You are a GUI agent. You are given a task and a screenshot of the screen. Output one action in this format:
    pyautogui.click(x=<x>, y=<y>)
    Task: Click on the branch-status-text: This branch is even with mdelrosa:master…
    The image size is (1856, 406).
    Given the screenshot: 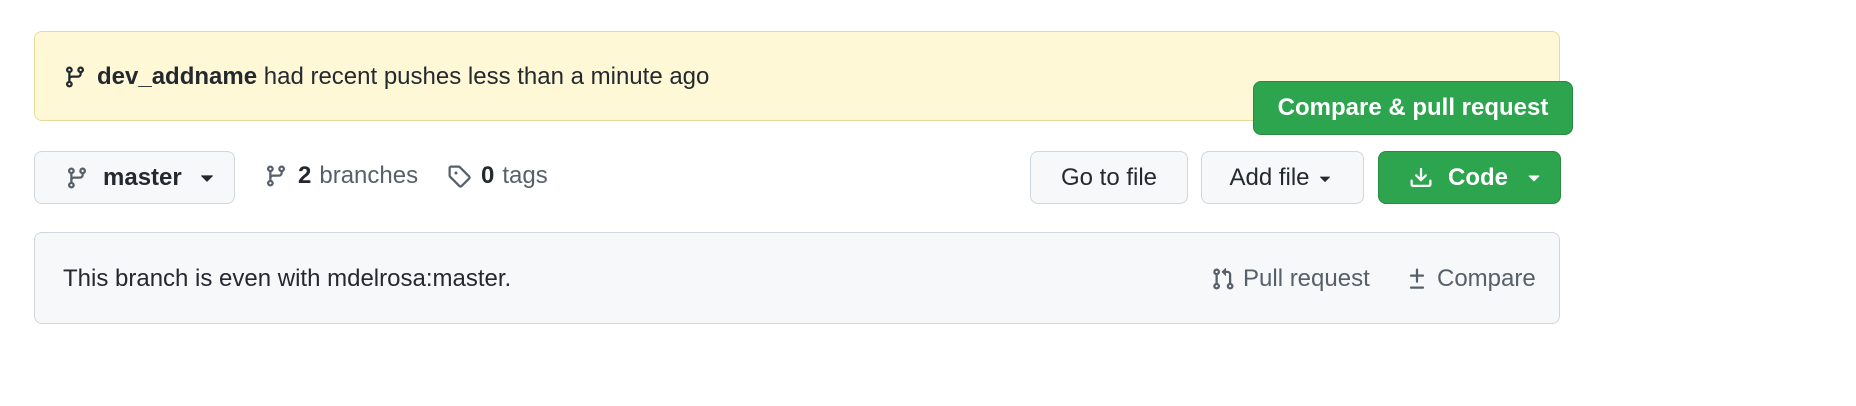 What is the action you would take?
    pyautogui.click(x=287, y=278)
    